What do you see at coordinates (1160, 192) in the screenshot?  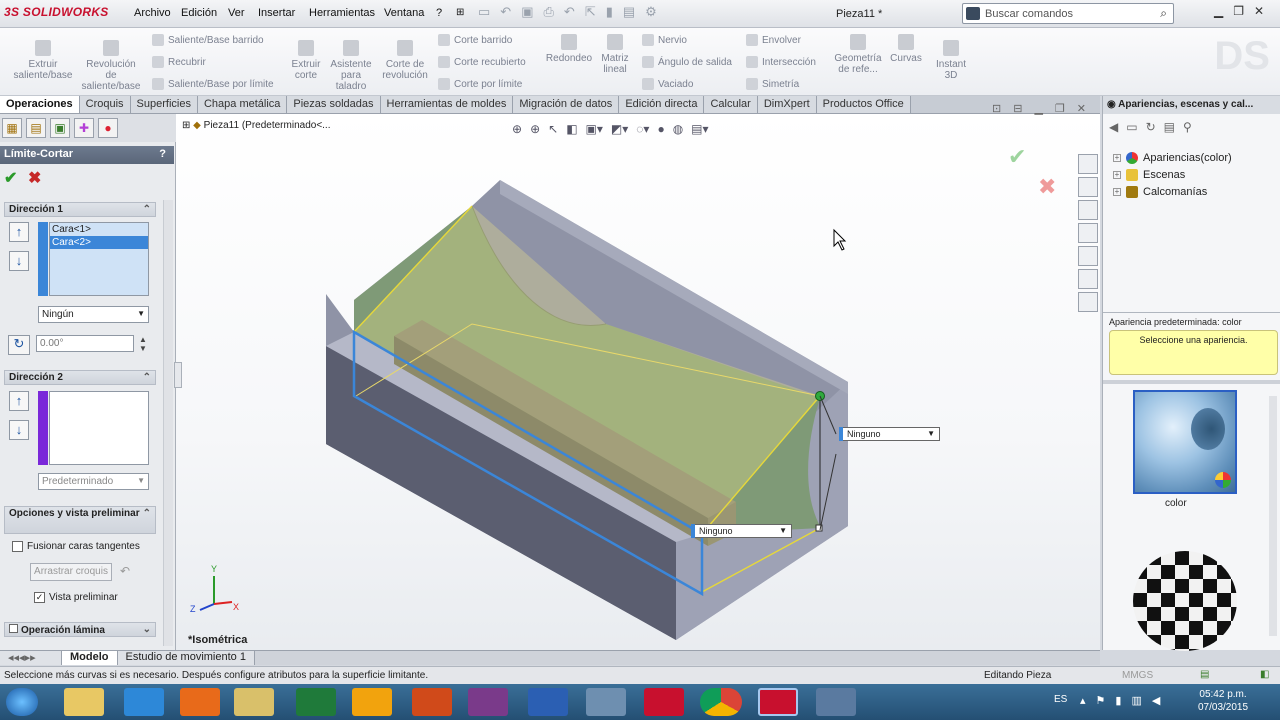 I see `tree-item-decals: + Calcomanías` at bounding box center [1160, 192].